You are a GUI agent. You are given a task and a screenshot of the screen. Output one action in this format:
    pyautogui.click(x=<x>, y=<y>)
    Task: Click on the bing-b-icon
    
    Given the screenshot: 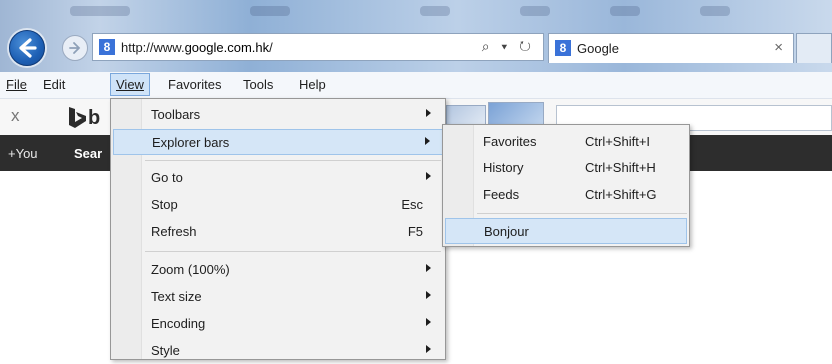 What is the action you would take?
    pyautogui.click(x=77, y=117)
    